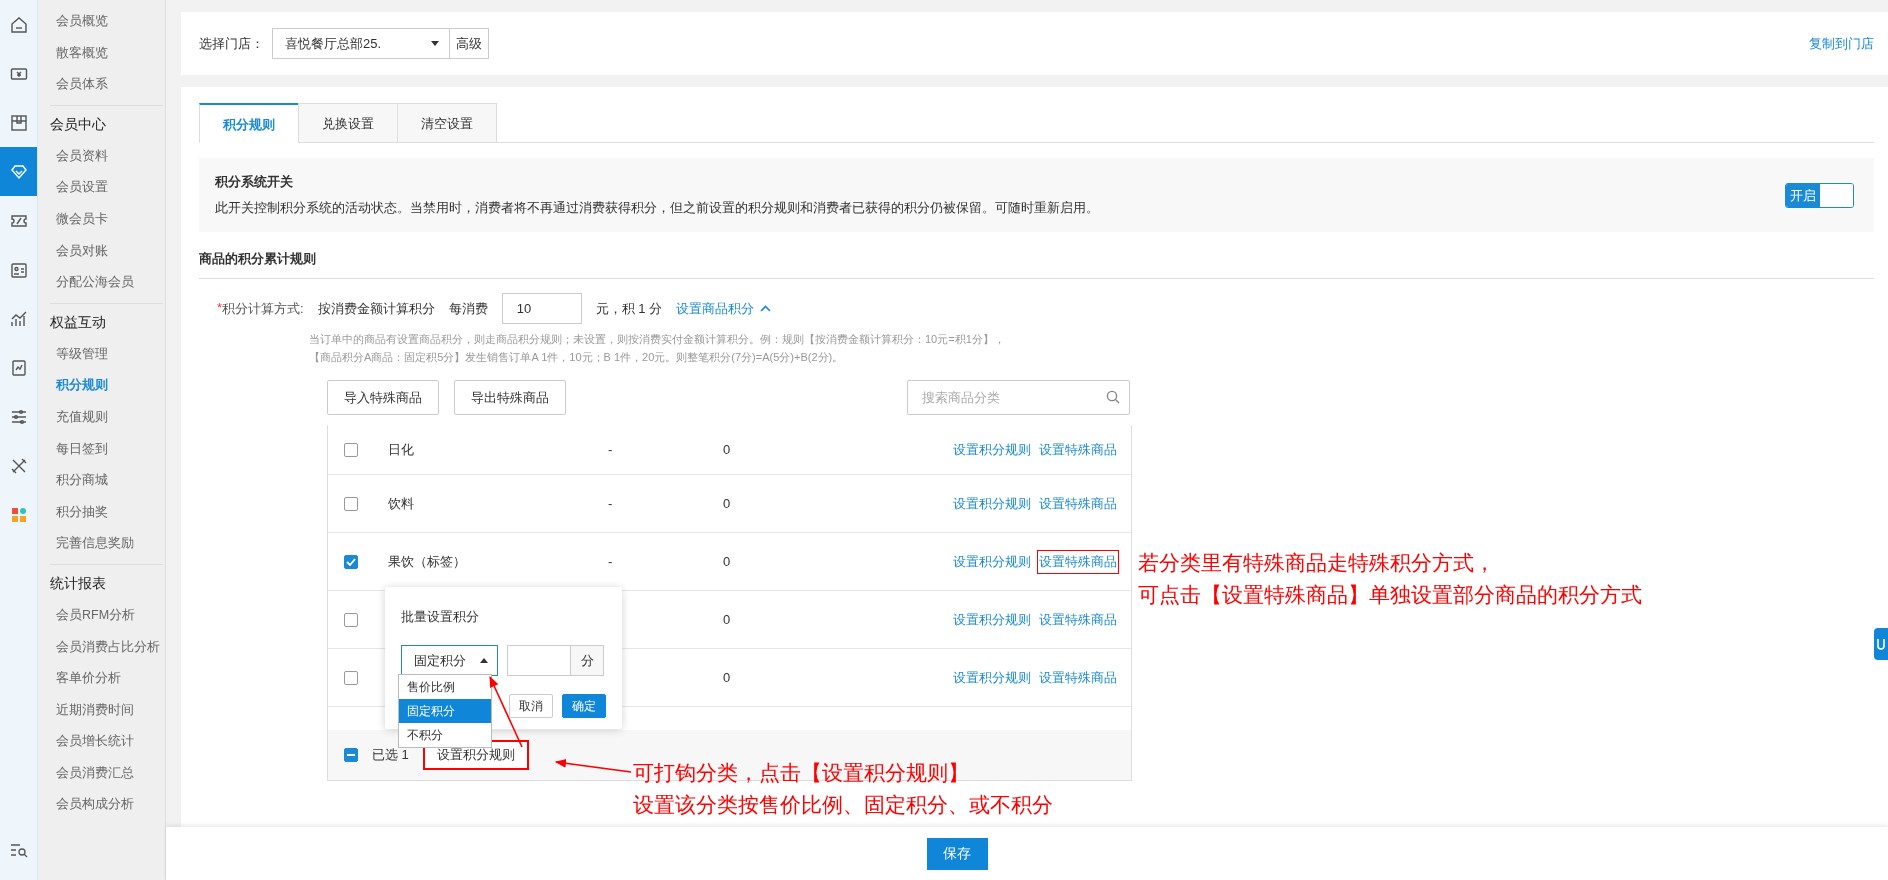  What do you see at coordinates (80, 251) in the screenshot?
I see `sidebar-item: 会员对账` at bounding box center [80, 251].